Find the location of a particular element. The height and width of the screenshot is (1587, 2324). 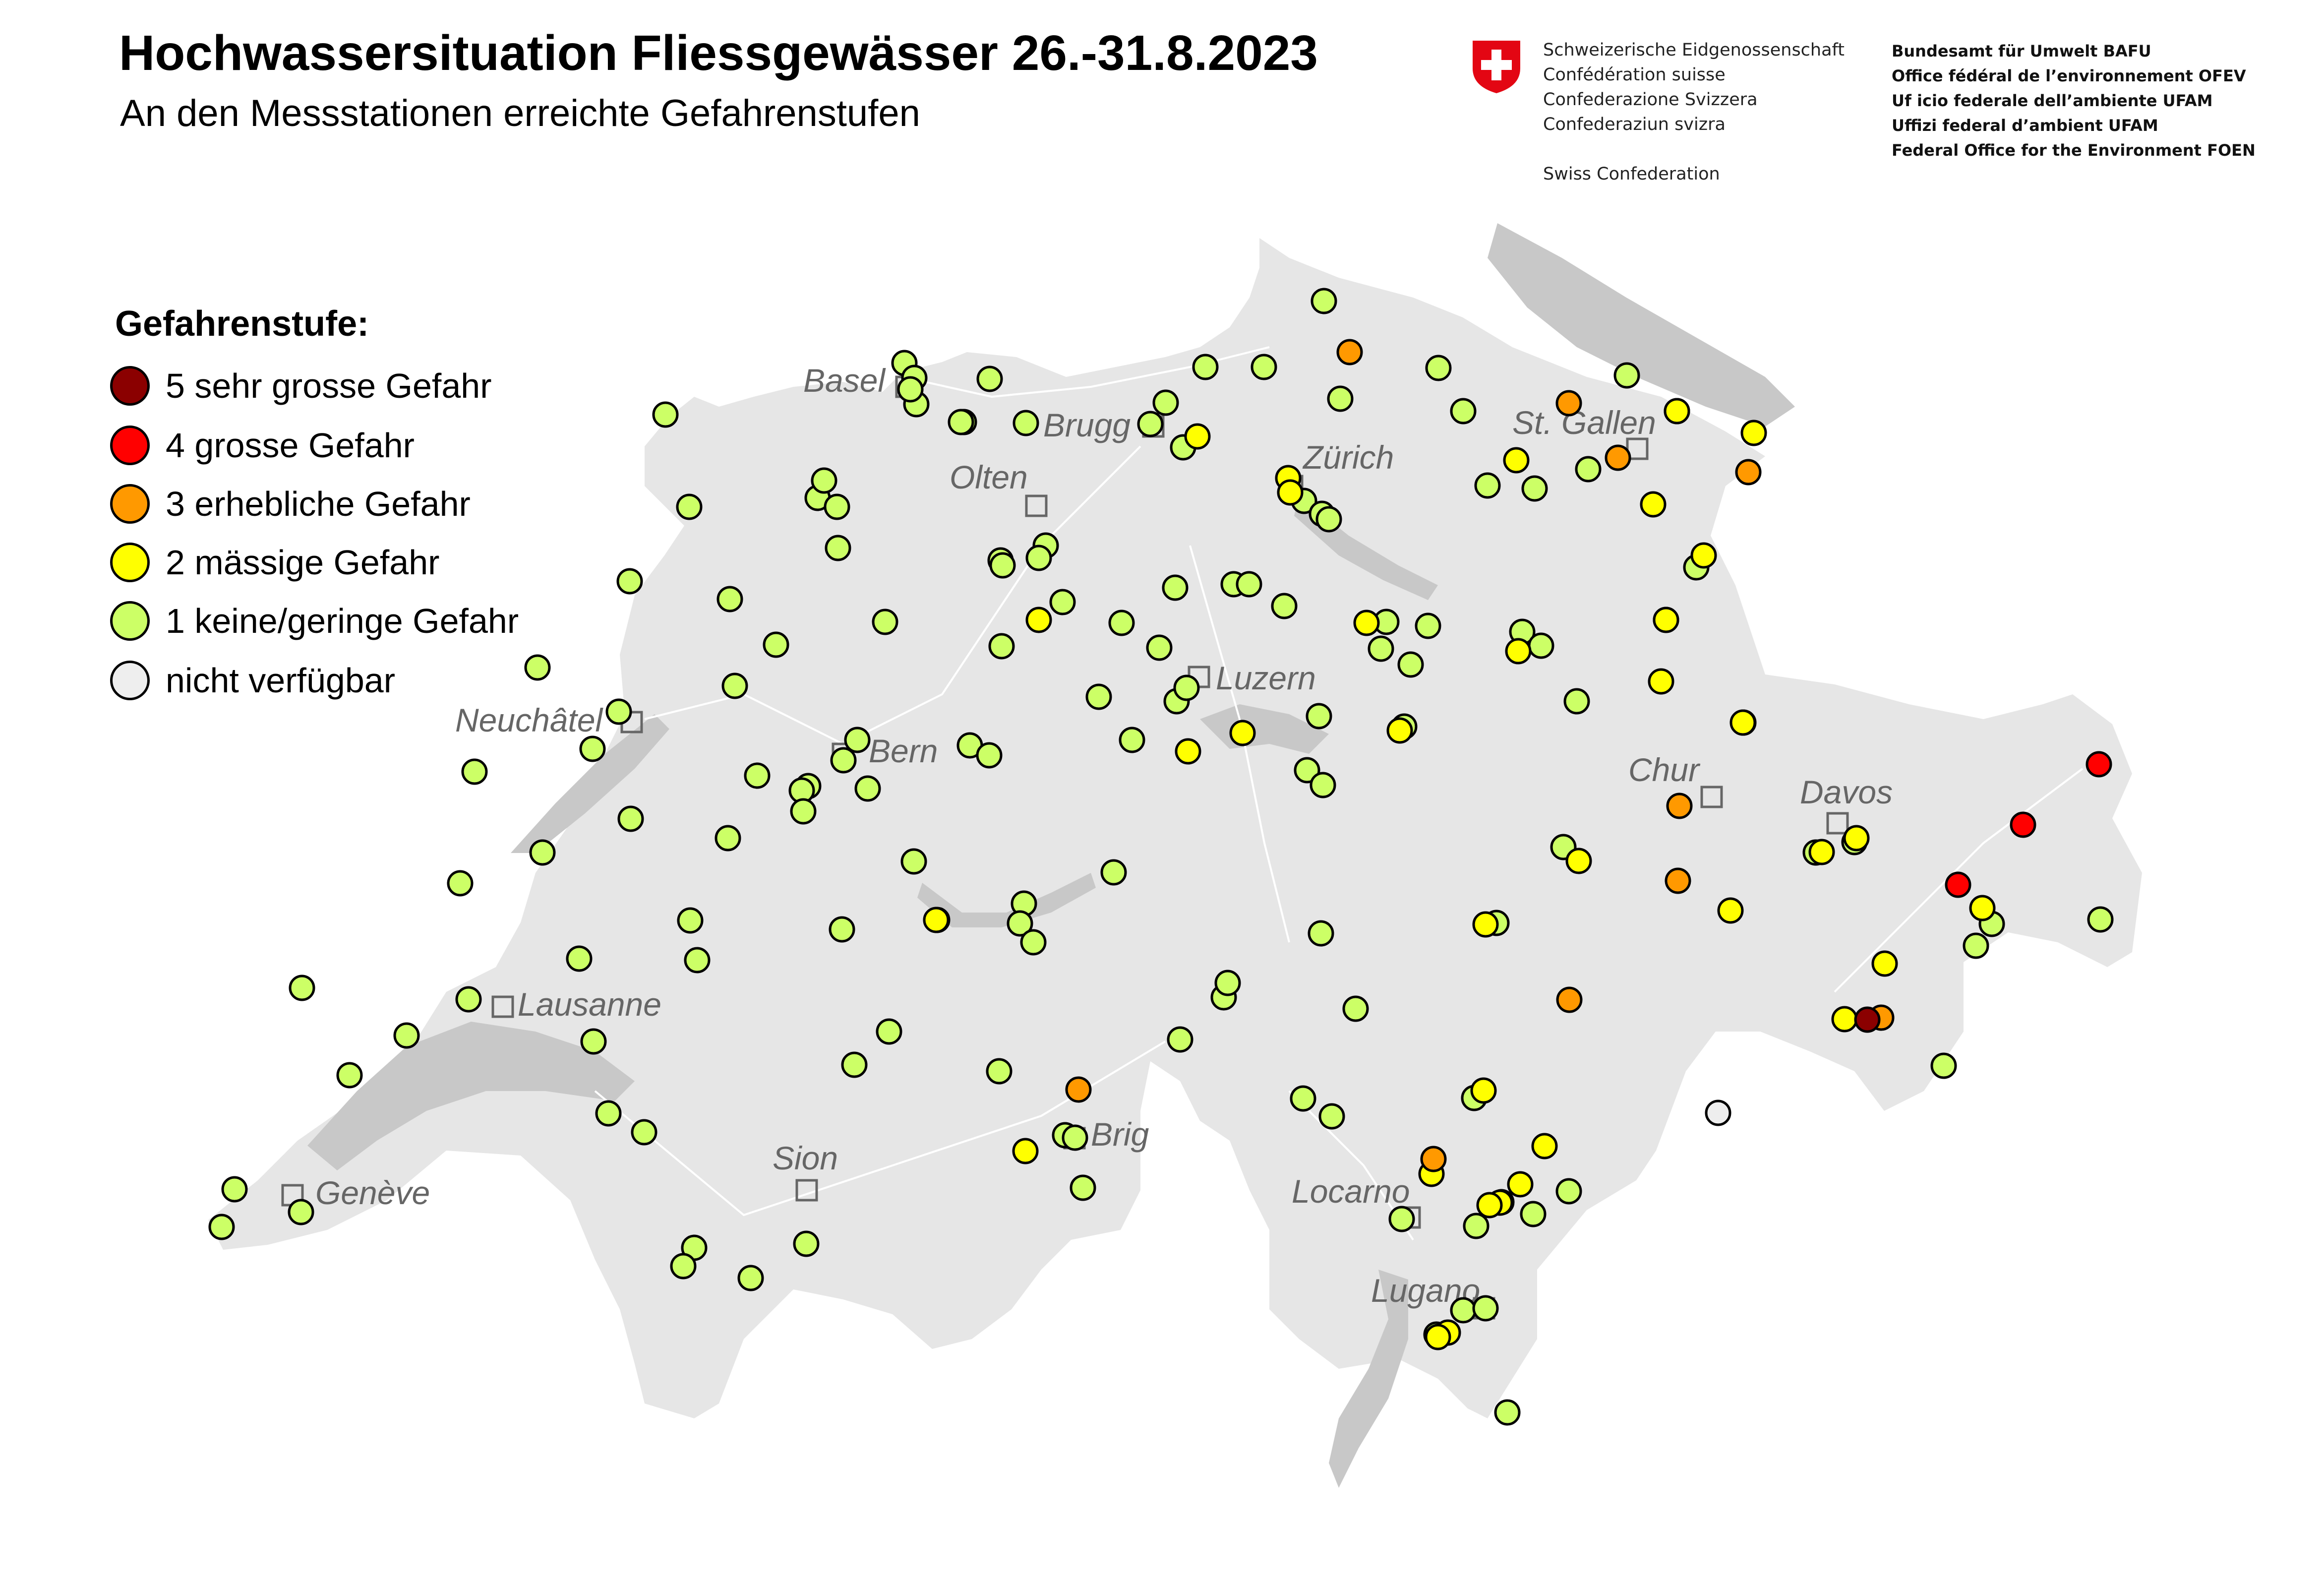

city-label: Olten is located at coordinates (989, 477).